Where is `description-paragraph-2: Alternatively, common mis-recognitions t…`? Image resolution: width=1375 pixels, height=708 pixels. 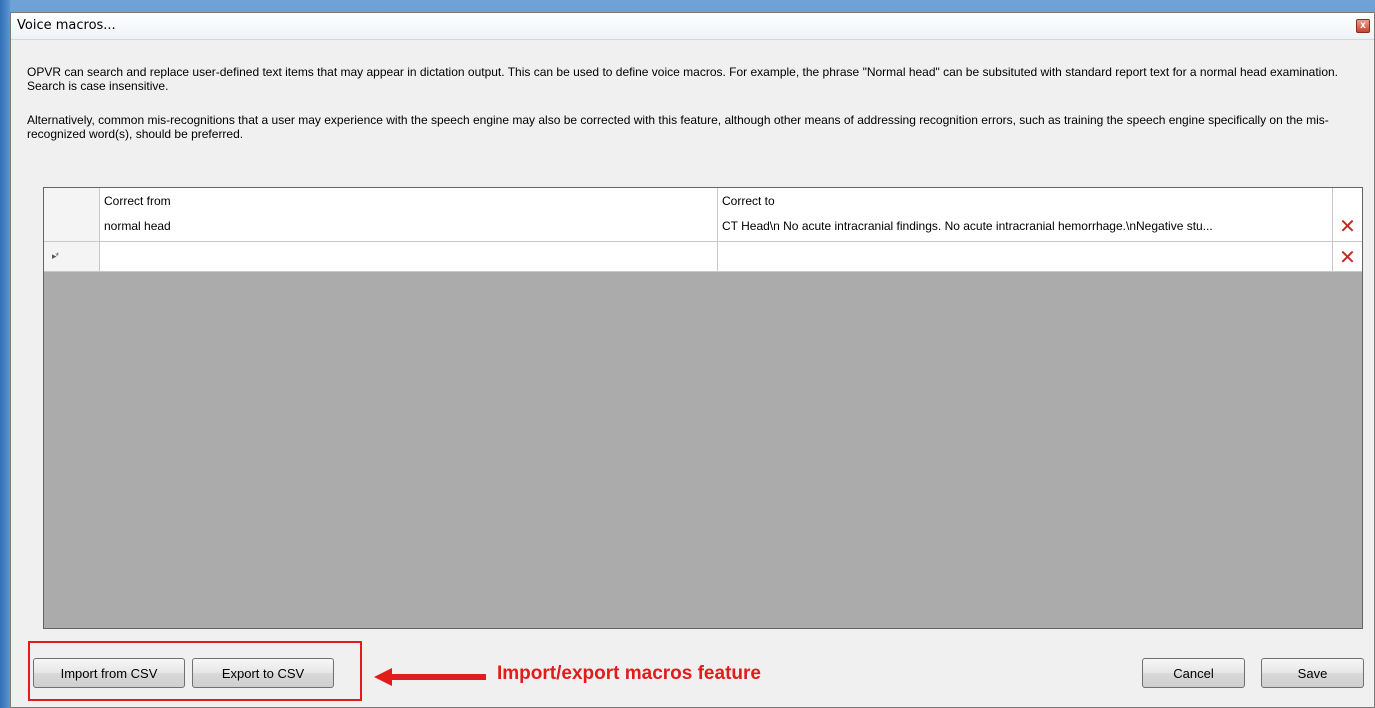 description-paragraph-2: Alternatively, common mis-recognitions t… is located at coordinates (678, 127).